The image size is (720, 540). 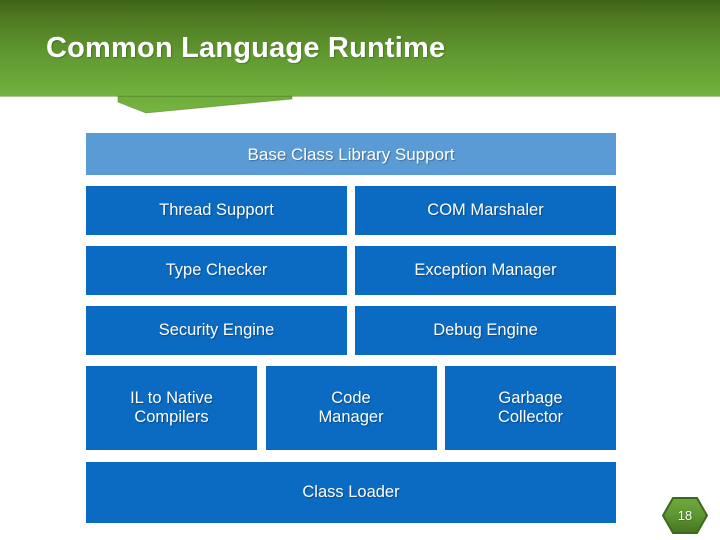 I want to click on diagram-box-garbage-collector: Garbage Collector, so click(x=530, y=408).